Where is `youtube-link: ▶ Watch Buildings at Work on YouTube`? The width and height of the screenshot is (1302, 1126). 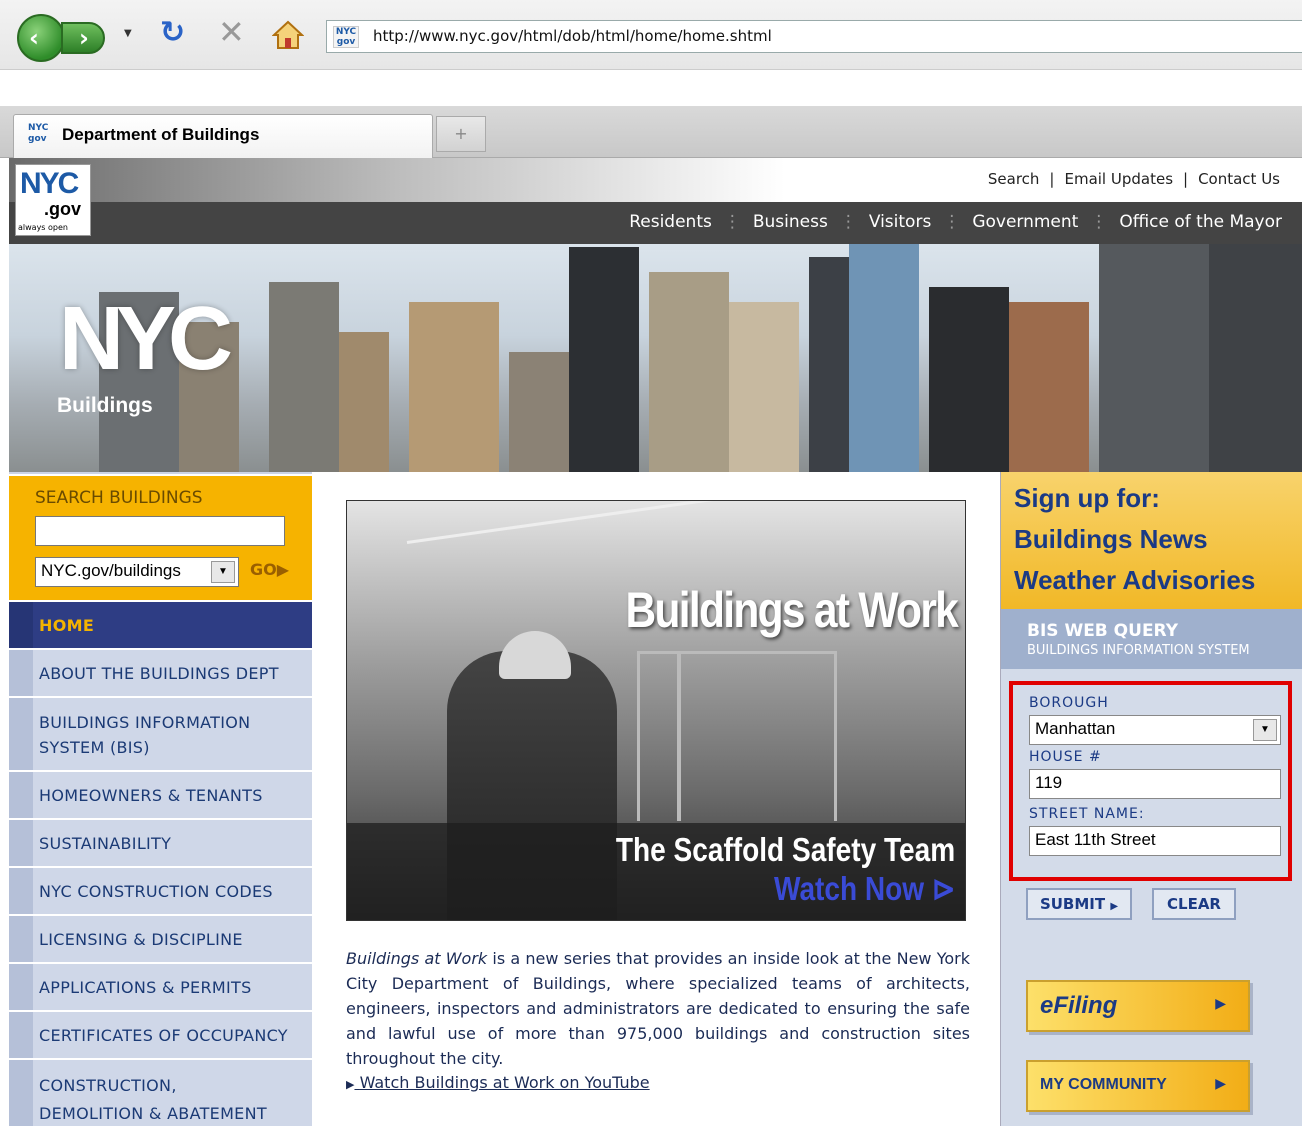
youtube-link: ▶ Watch Buildings at Work on YouTube is located at coordinates (498, 1082).